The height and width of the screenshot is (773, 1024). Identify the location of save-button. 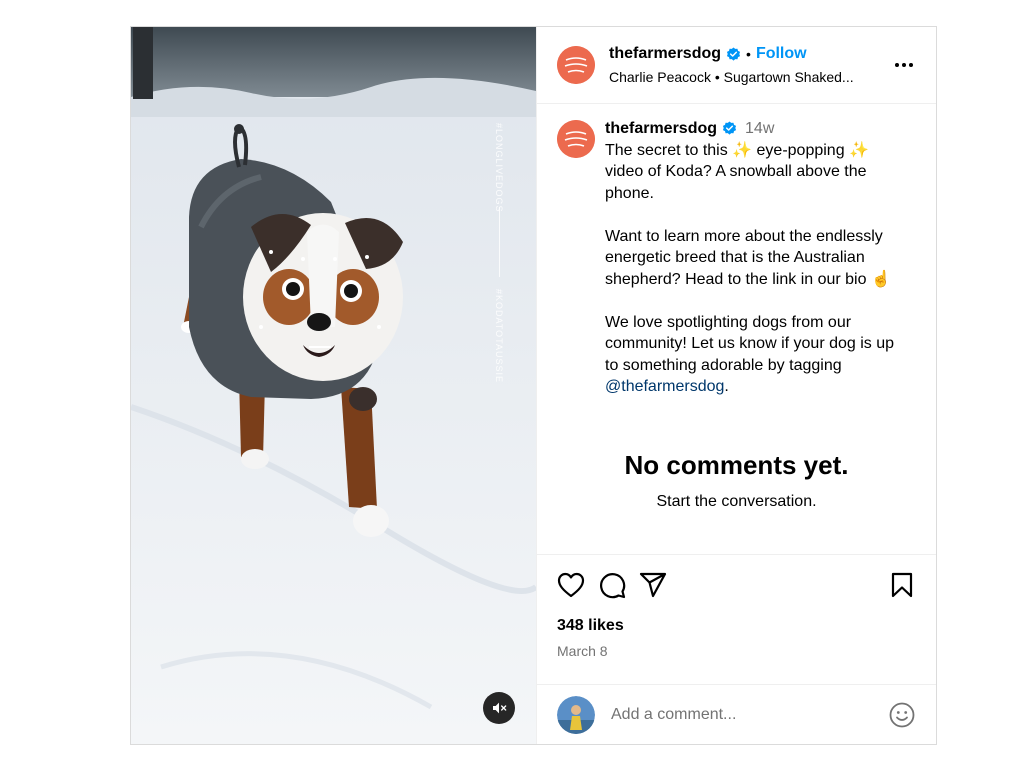
(902, 585).